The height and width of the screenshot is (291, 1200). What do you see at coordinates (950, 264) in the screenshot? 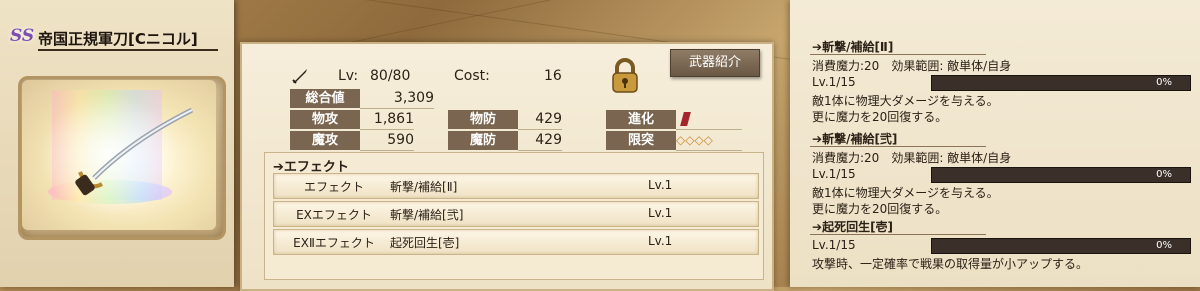
I see `skill-desc: 攻撃時、一定確率で戦果の取得量が小アップする。` at bounding box center [950, 264].